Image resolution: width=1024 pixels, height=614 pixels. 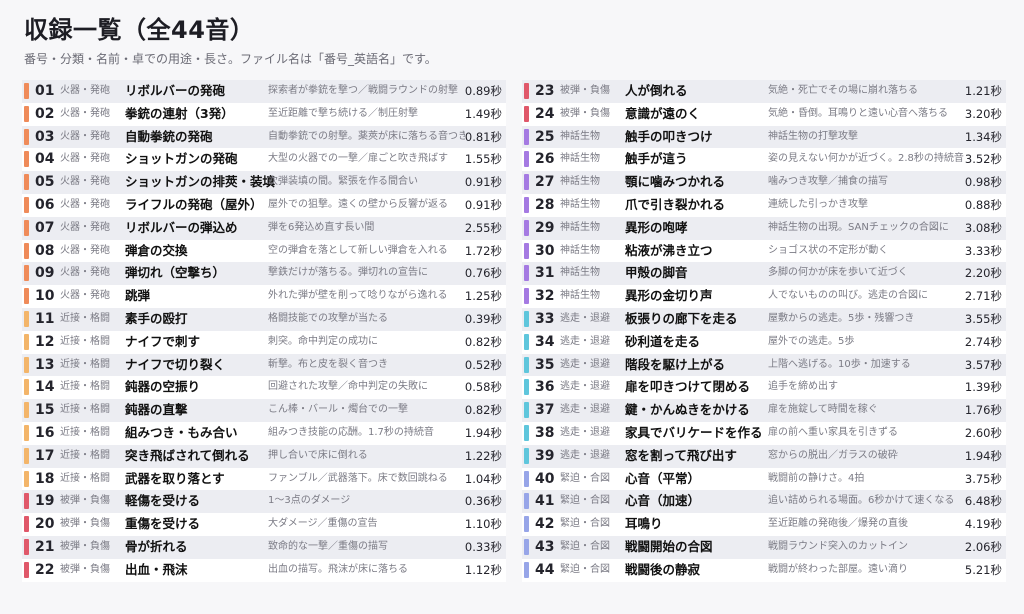 What do you see at coordinates (264, 547) in the screenshot?
I see `sound-row: 21 被弾・負傷 骨が折れる 致命的な一撃／重傷の描写 0.33秒` at bounding box center [264, 547].